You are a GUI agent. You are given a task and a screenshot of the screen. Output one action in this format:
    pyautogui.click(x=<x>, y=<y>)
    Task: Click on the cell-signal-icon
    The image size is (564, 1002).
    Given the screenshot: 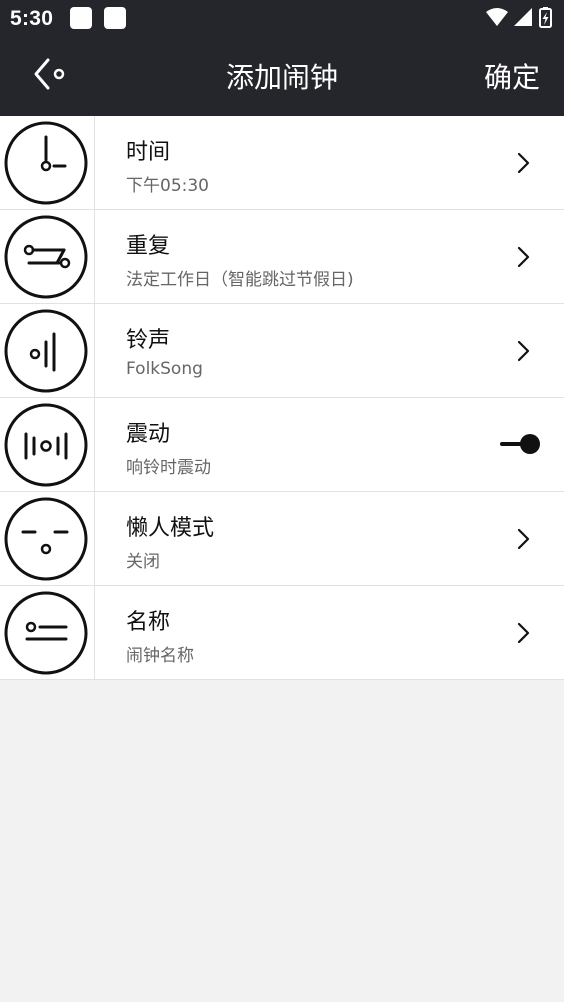 What is the action you would take?
    pyautogui.click(x=523, y=17)
    